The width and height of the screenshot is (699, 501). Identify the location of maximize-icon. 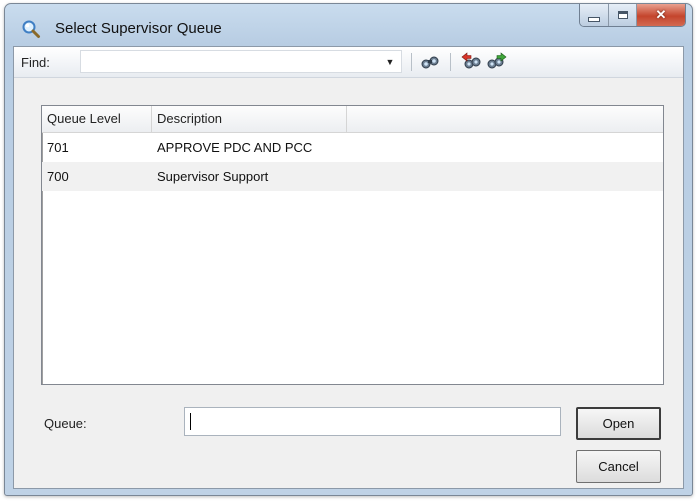
(622, 15).